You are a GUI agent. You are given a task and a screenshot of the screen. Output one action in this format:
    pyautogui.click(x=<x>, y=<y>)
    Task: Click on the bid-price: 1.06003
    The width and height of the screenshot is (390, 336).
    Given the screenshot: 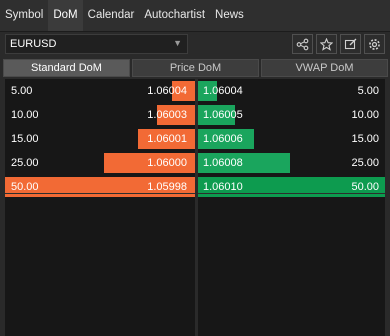 What is the action you would take?
    pyautogui.click(x=167, y=115)
    